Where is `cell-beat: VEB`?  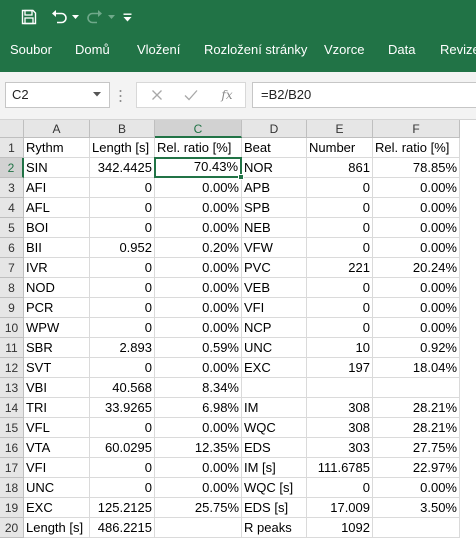 cell-beat: VEB is located at coordinates (274, 288).